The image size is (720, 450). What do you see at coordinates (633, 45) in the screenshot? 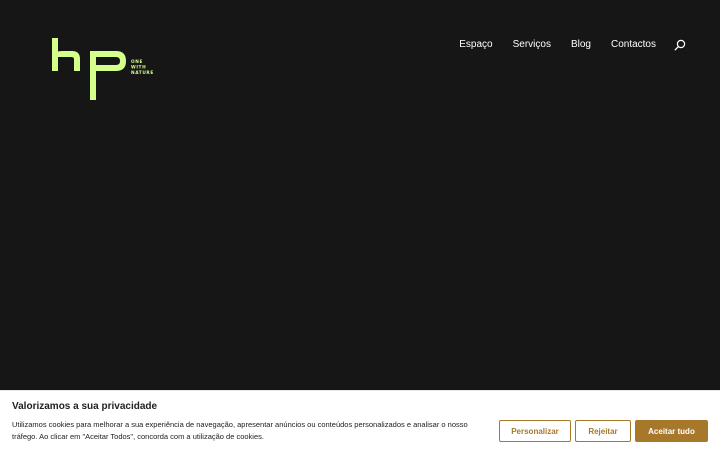
I see `nav-item-contactos: Contactos` at bounding box center [633, 45].